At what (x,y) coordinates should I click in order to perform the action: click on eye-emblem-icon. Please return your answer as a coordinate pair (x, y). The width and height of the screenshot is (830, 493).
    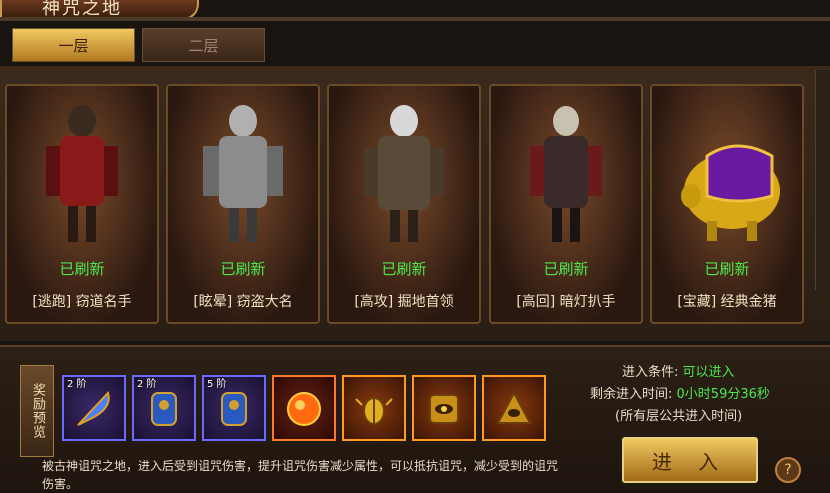
    Looking at the image, I should click on (444, 409).